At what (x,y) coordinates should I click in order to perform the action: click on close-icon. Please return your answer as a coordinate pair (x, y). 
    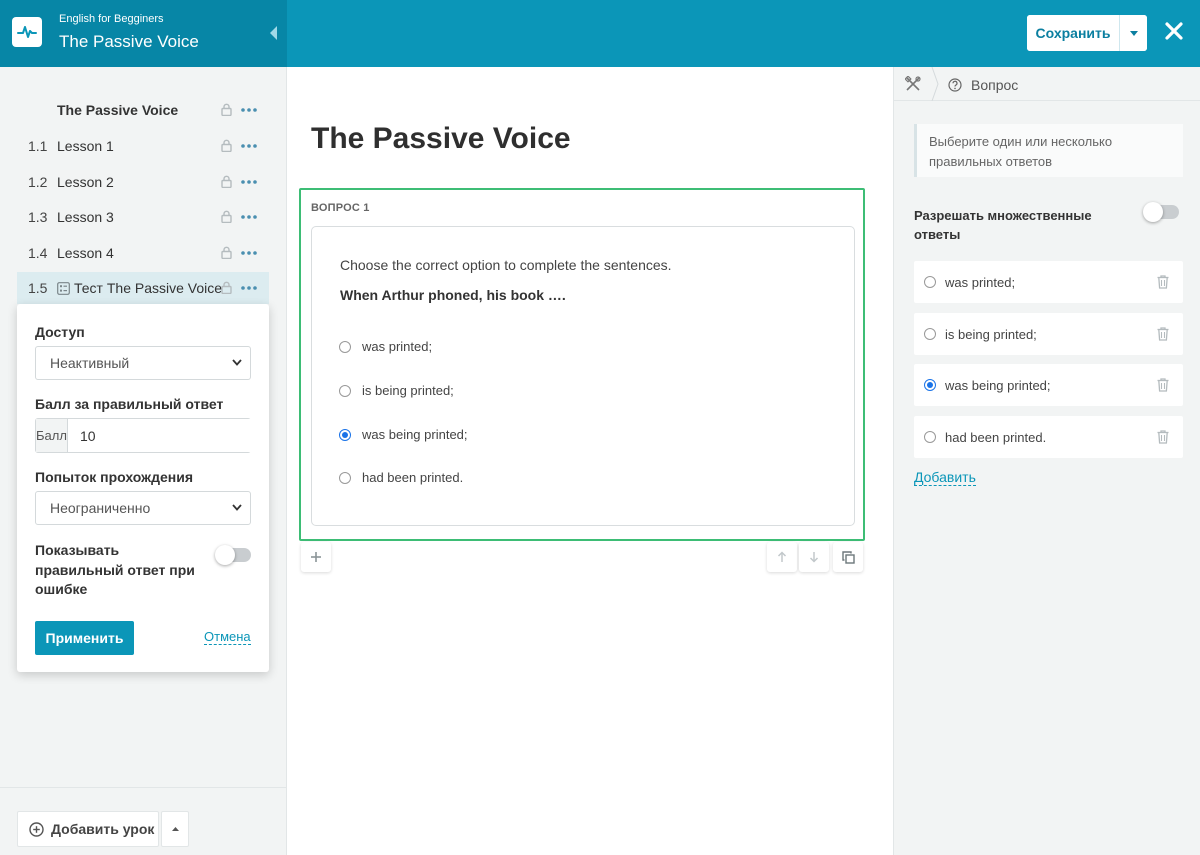
    Looking at the image, I should click on (1174, 31).